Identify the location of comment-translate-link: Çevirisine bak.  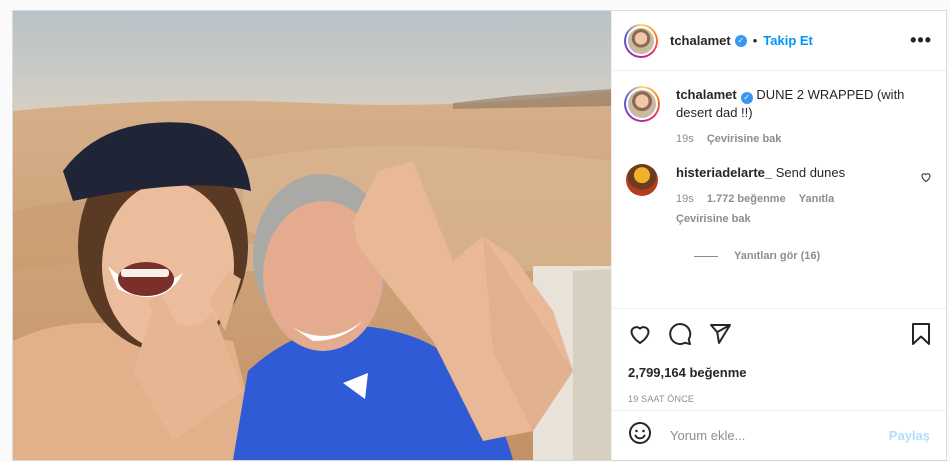
(713, 219).